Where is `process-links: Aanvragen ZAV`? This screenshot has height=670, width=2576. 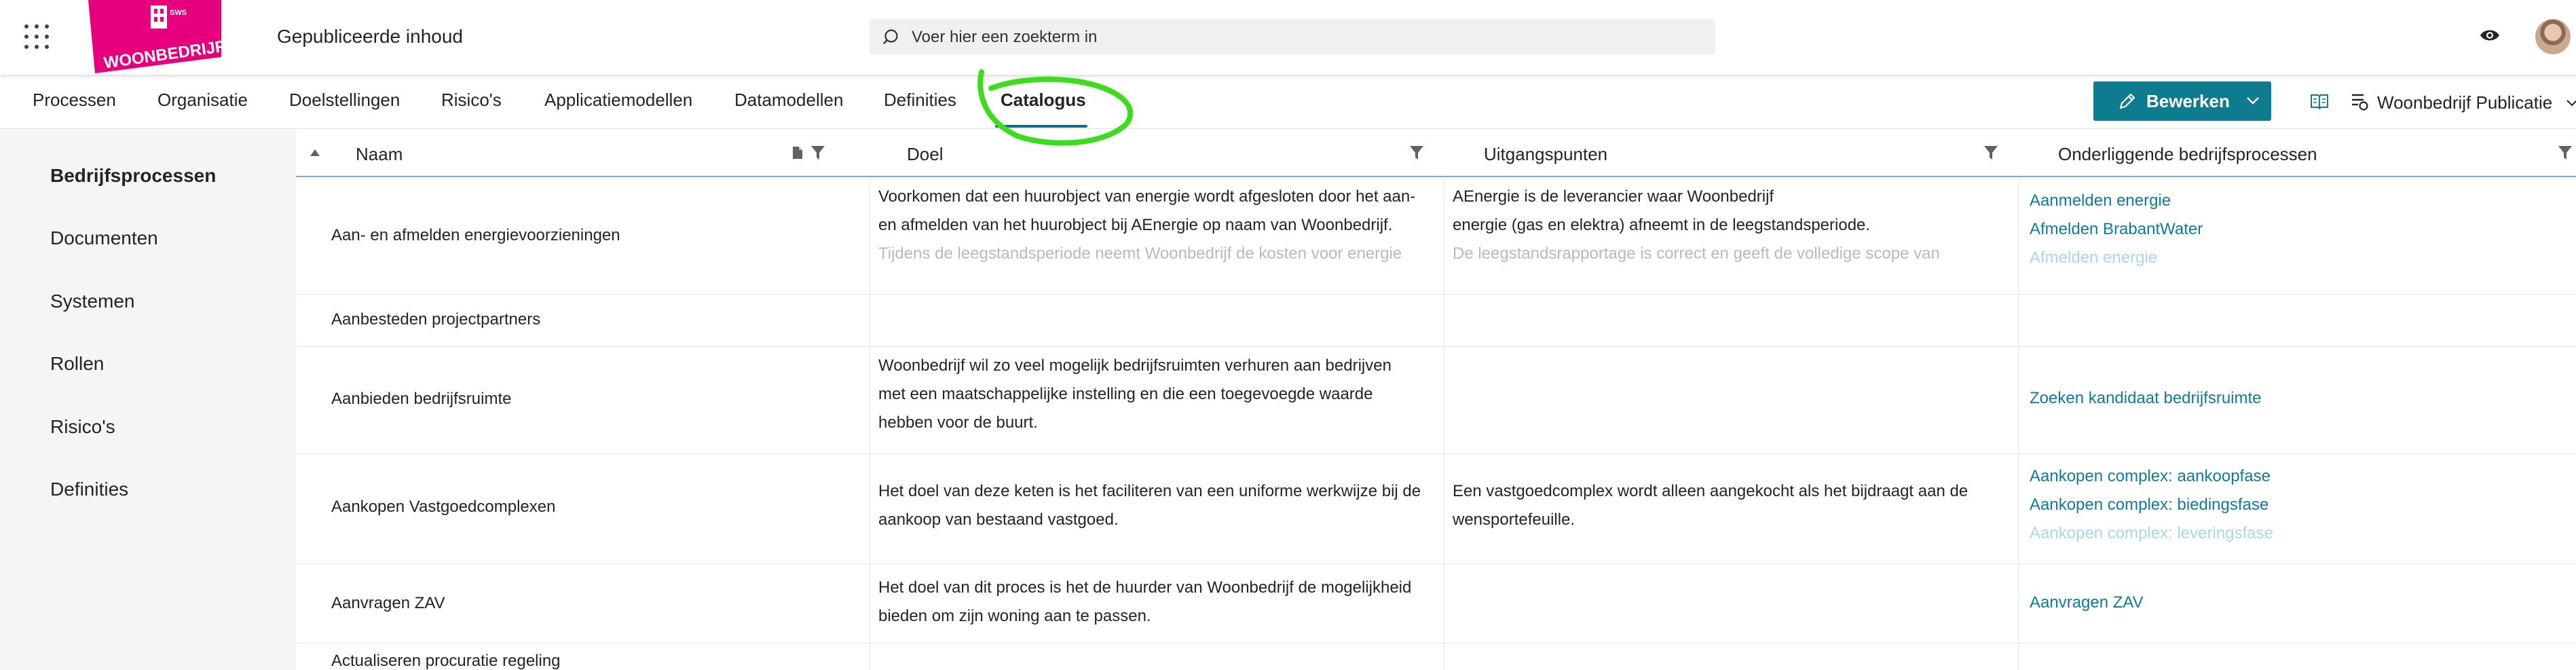 process-links: Aanvragen ZAV is located at coordinates (2087, 603).